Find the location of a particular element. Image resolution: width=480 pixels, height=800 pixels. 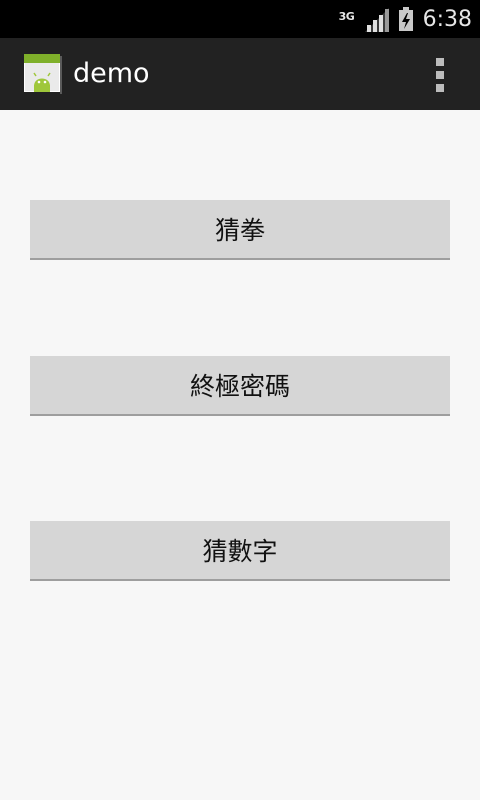

status-icons: 3G 6:38 is located at coordinates (405, 19).